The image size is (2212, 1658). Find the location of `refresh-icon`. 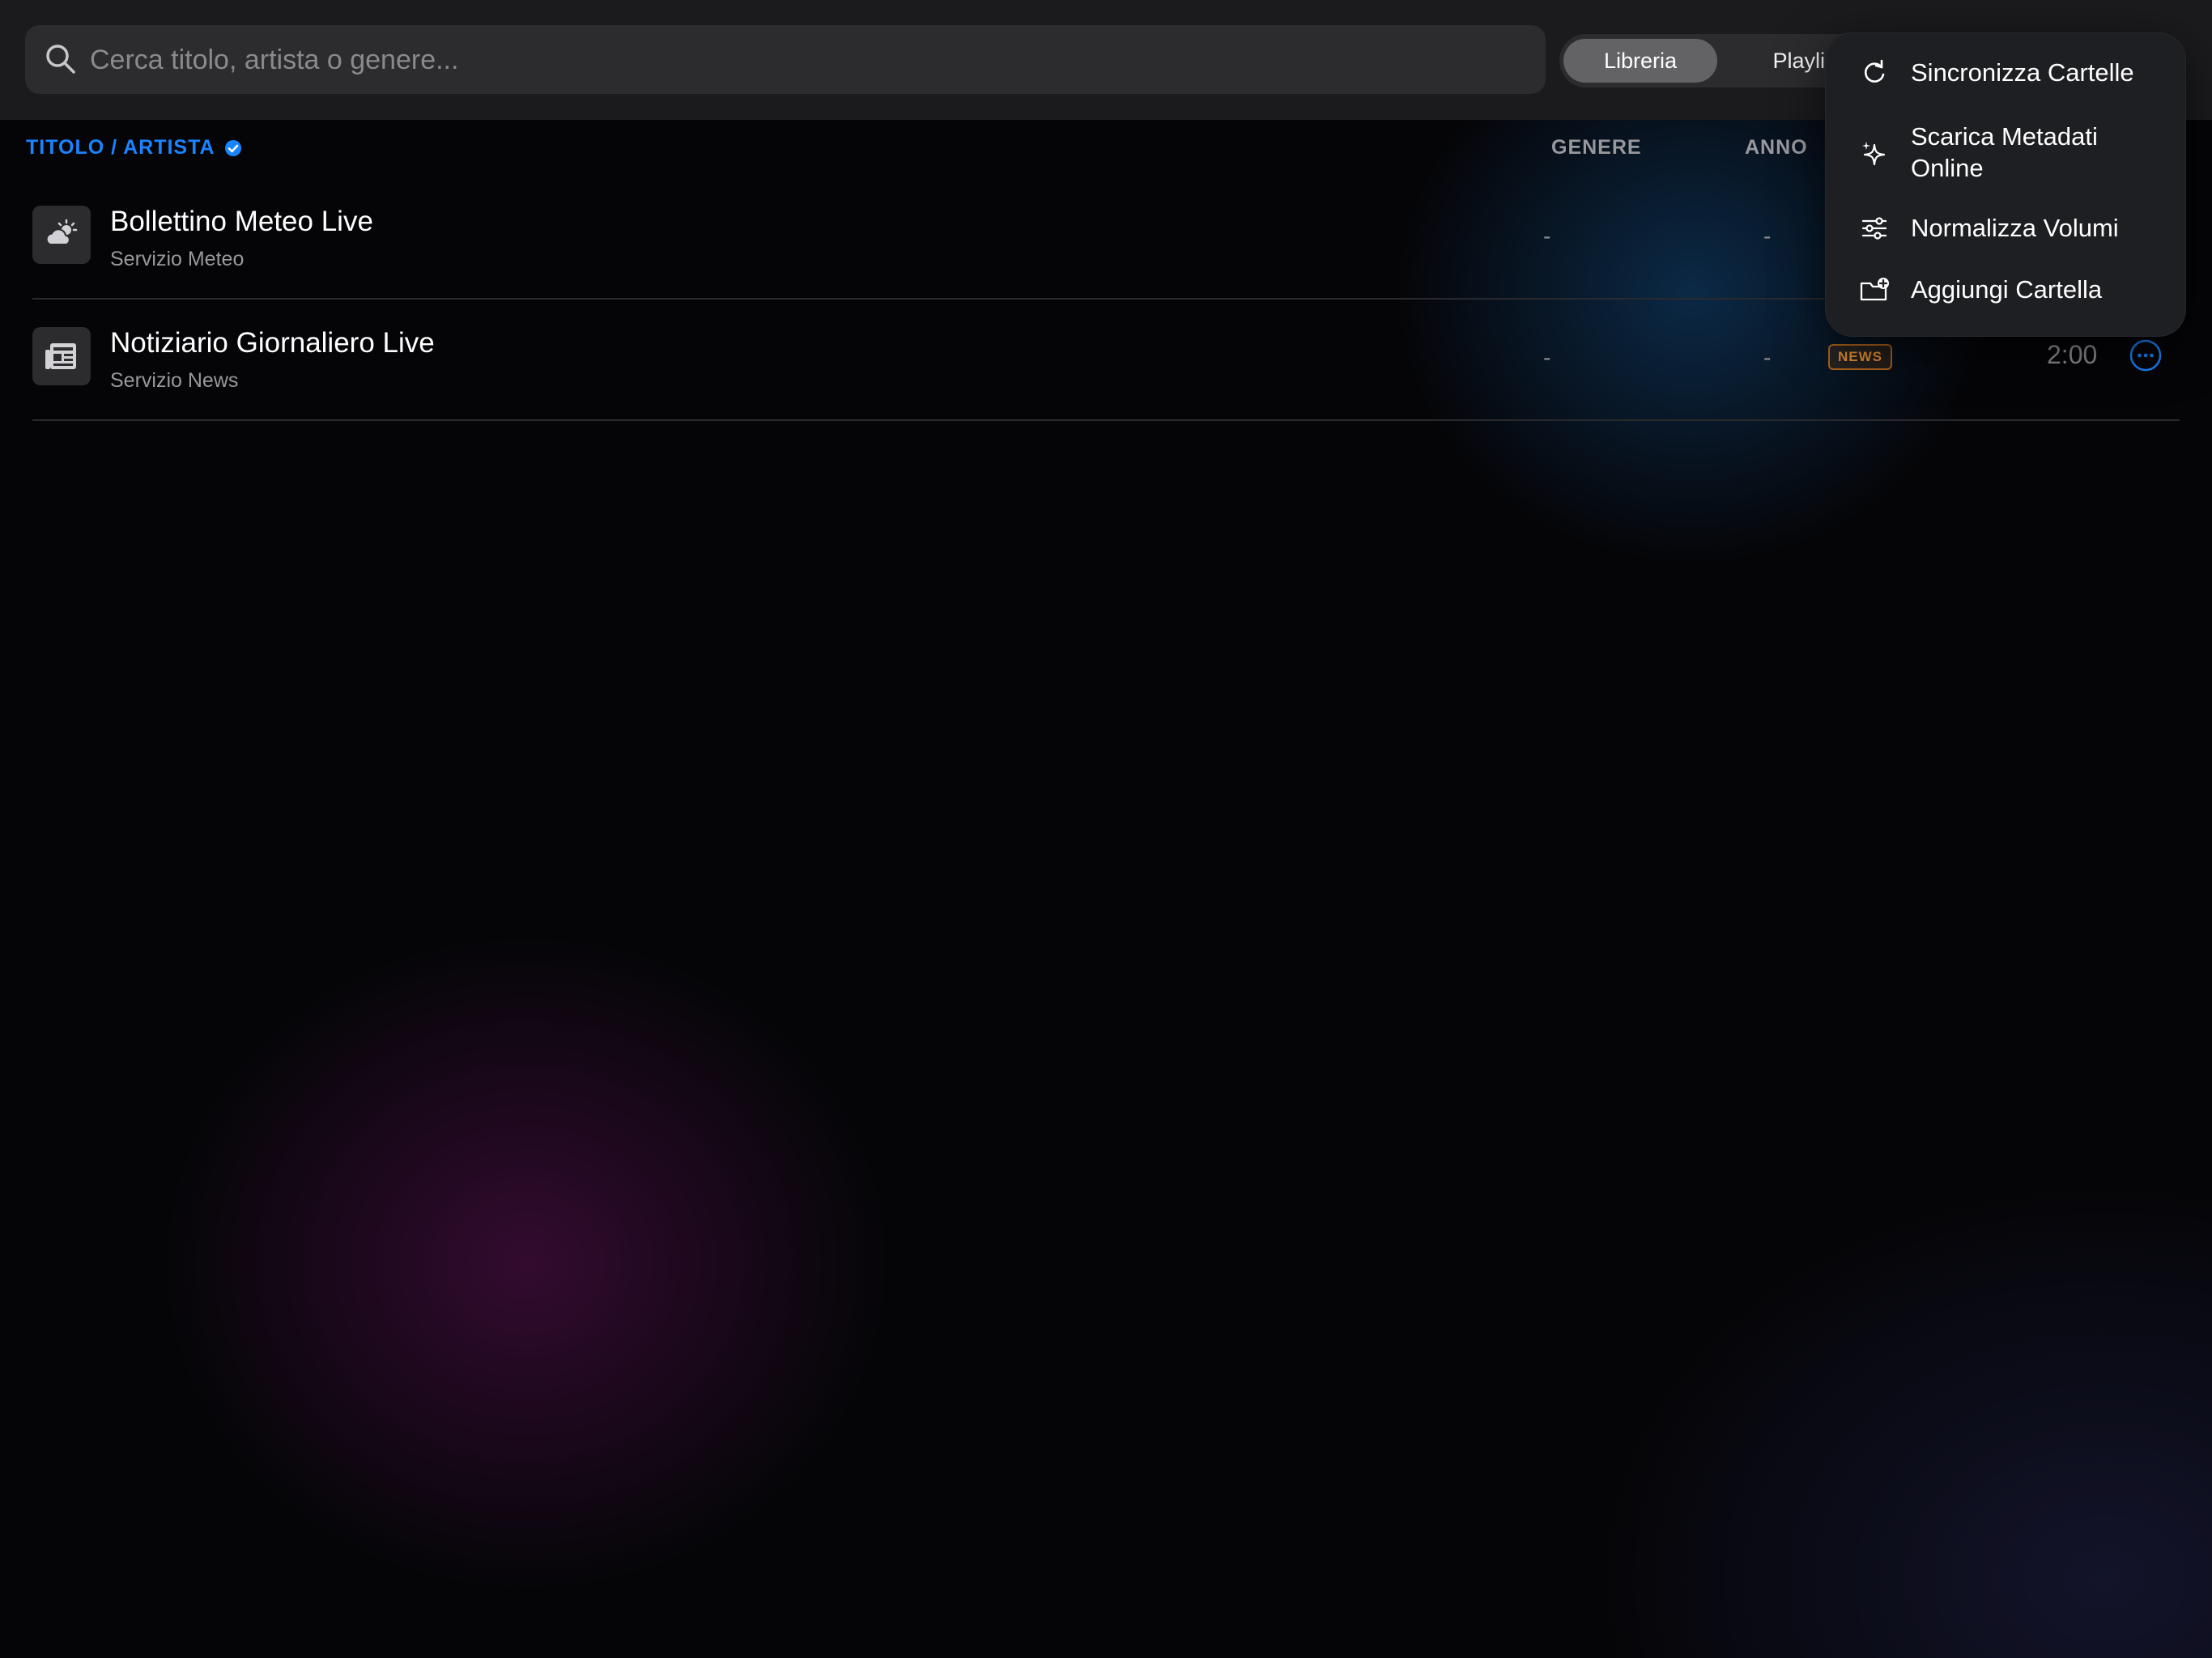

refresh-icon is located at coordinates (1875, 71).